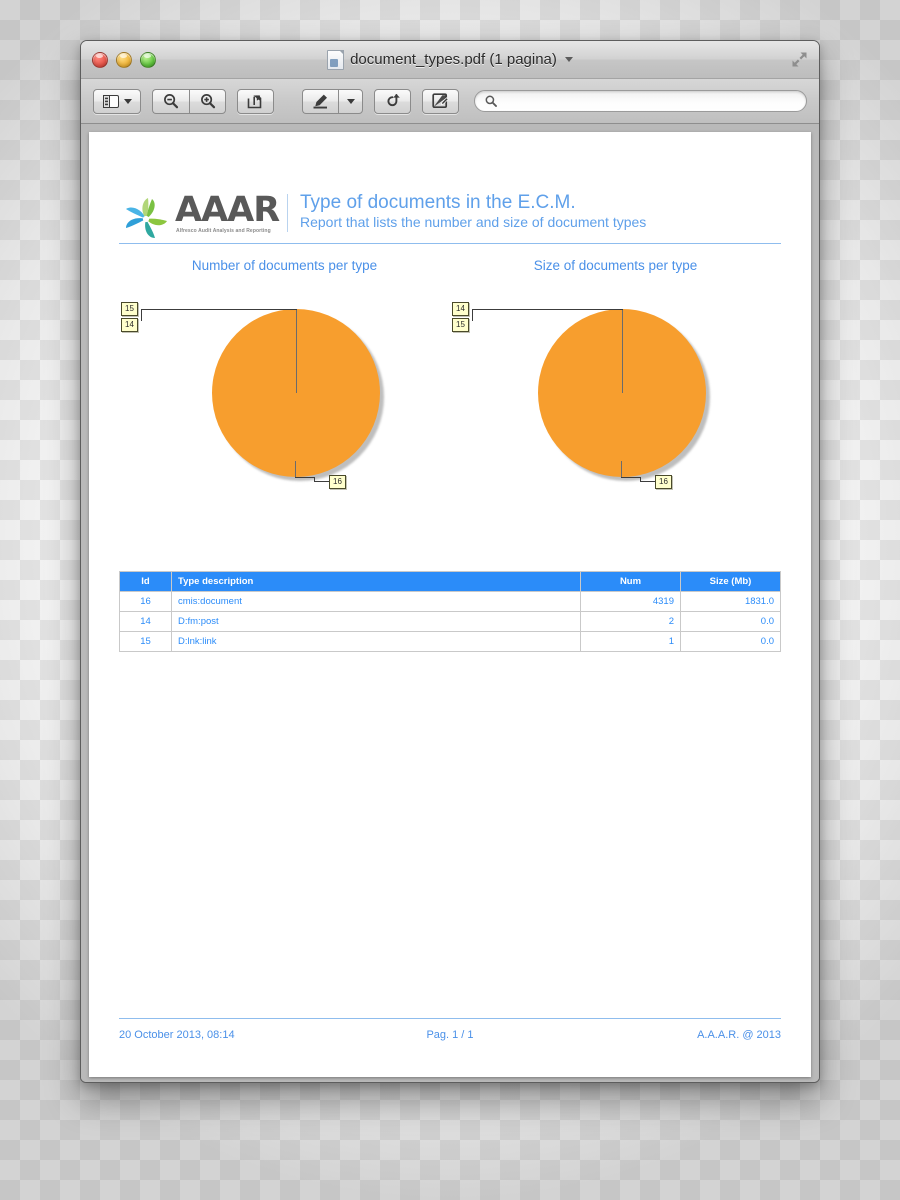  What do you see at coordinates (453, 59) in the screenshot?
I see `window-title: document_types.pdf (1 pagina)` at bounding box center [453, 59].